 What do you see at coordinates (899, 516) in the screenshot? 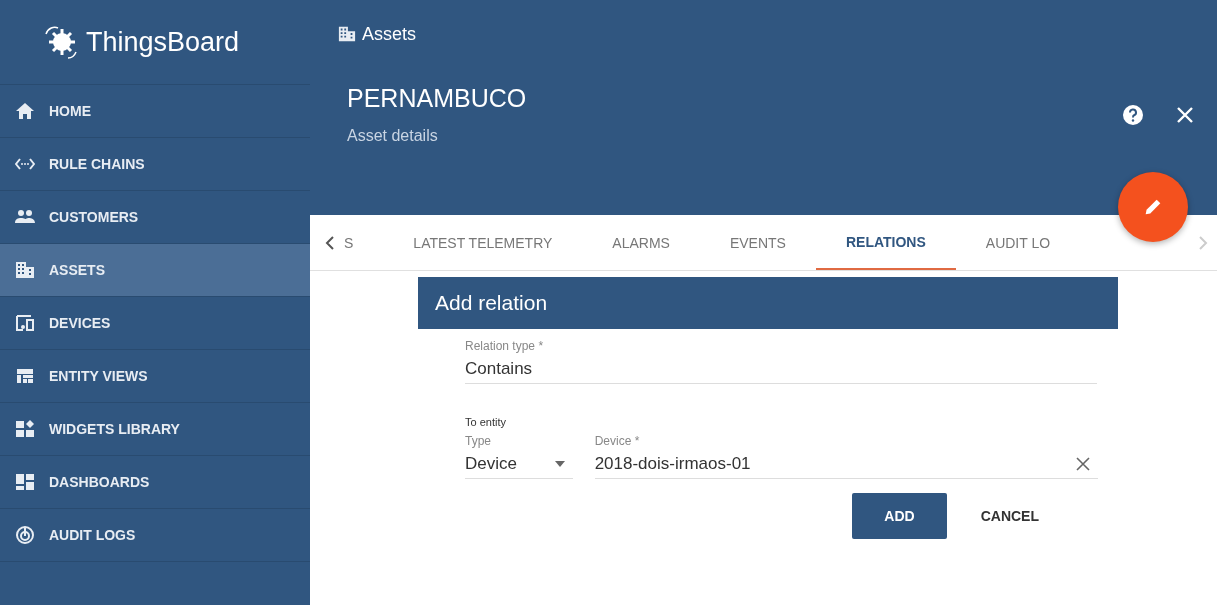
I see `add-button: ADD` at bounding box center [899, 516].